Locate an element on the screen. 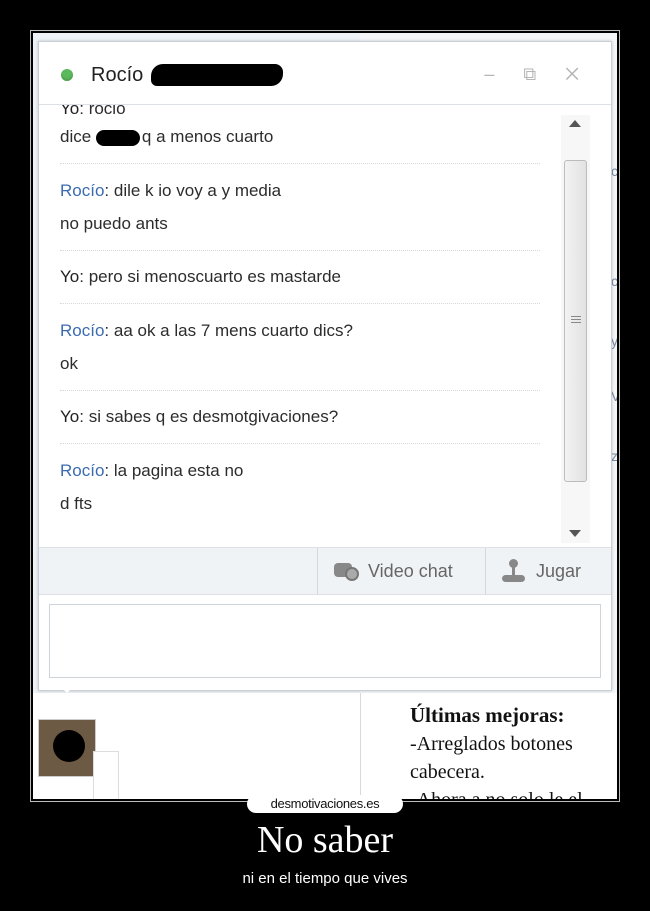 Image resolution: width=650 pixels, height=911 pixels. message-line: Rocío: la pagina esta no is located at coordinates (152, 470).